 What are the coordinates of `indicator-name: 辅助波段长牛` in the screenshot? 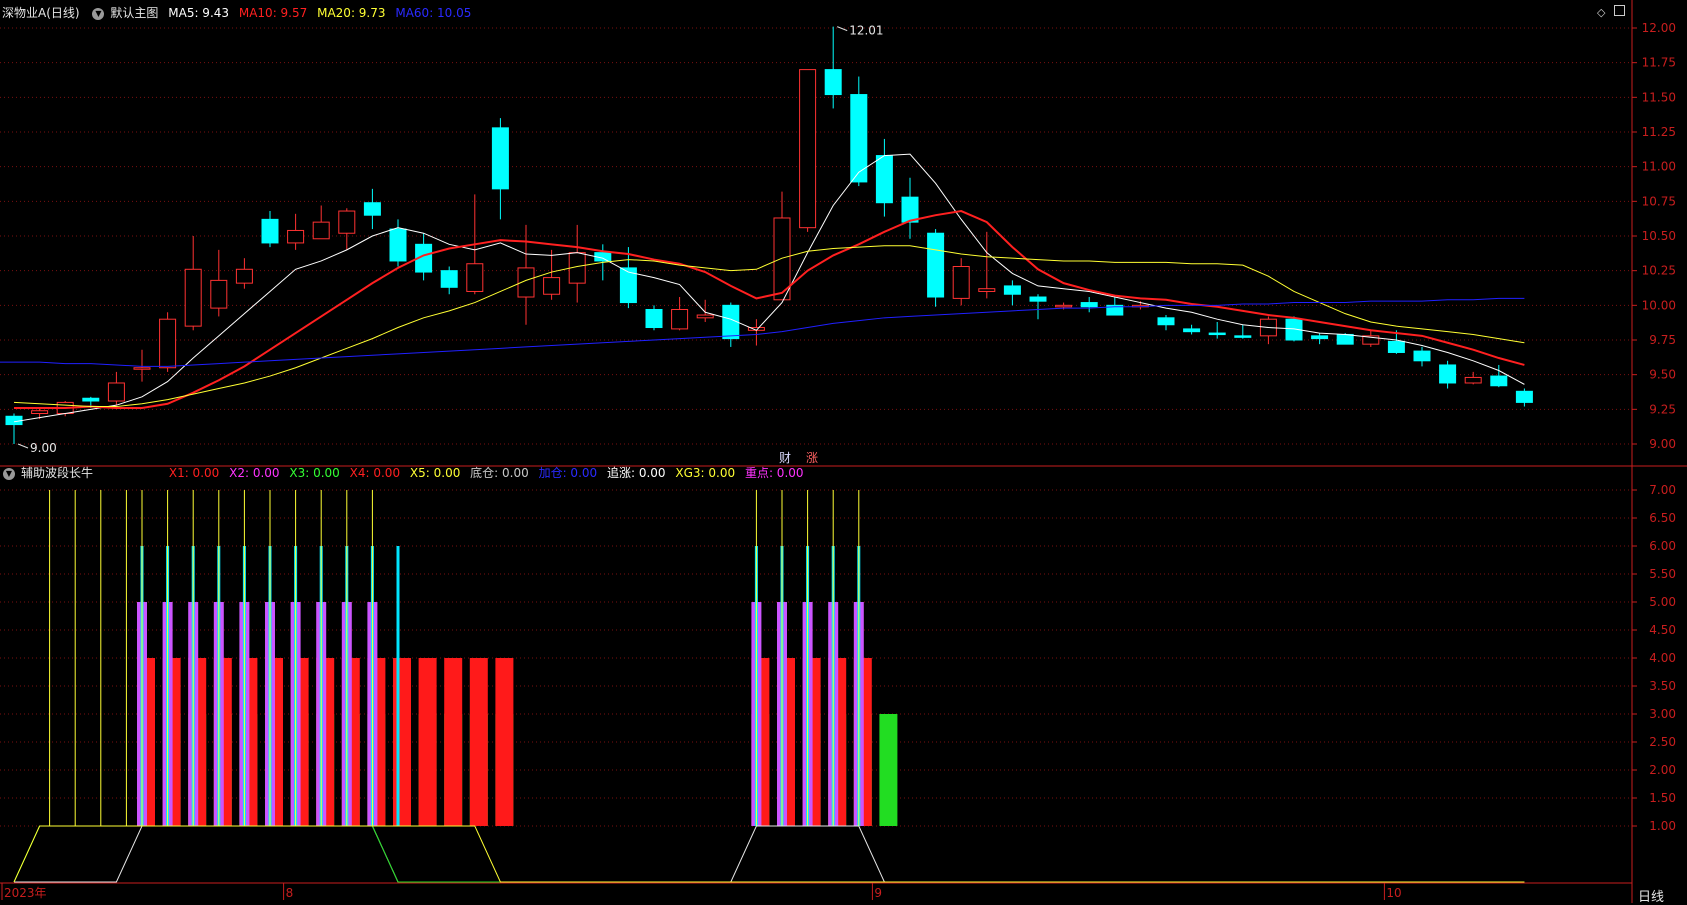 It's located at (57, 473).